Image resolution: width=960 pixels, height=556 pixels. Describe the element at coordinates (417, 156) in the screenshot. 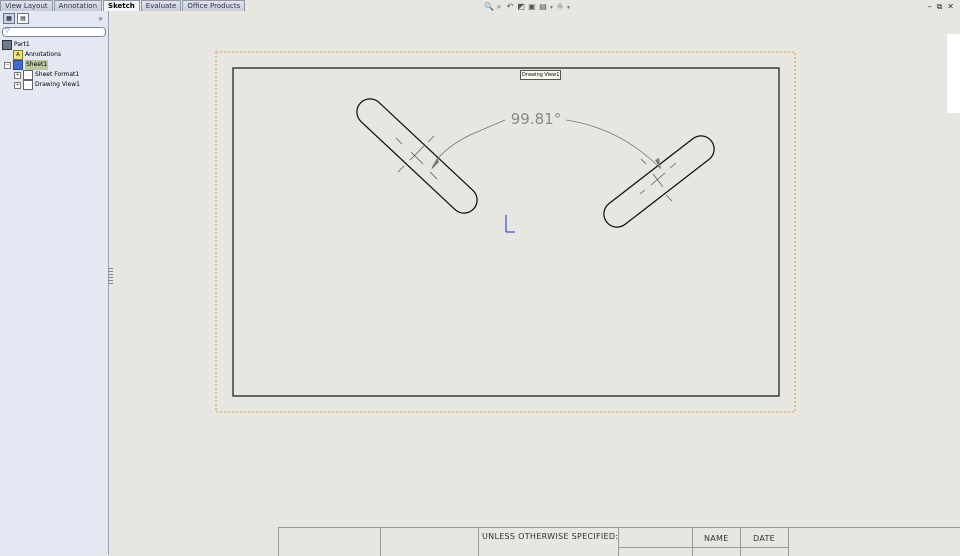

I see `left-slot` at that location.